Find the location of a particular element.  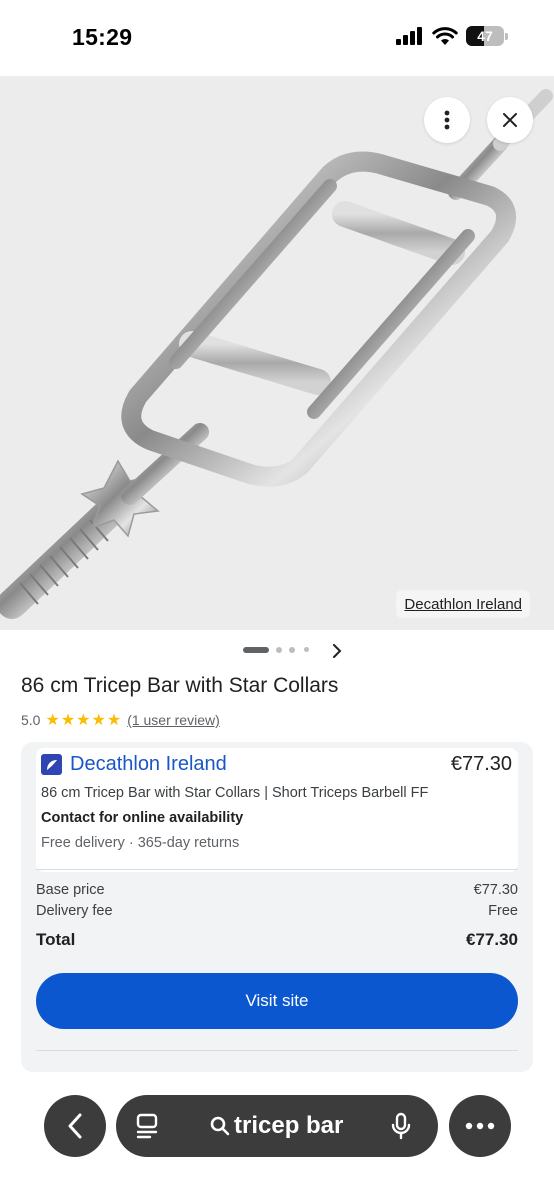

delivery-fee-row: Delivery fee Free is located at coordinates (277, 911).